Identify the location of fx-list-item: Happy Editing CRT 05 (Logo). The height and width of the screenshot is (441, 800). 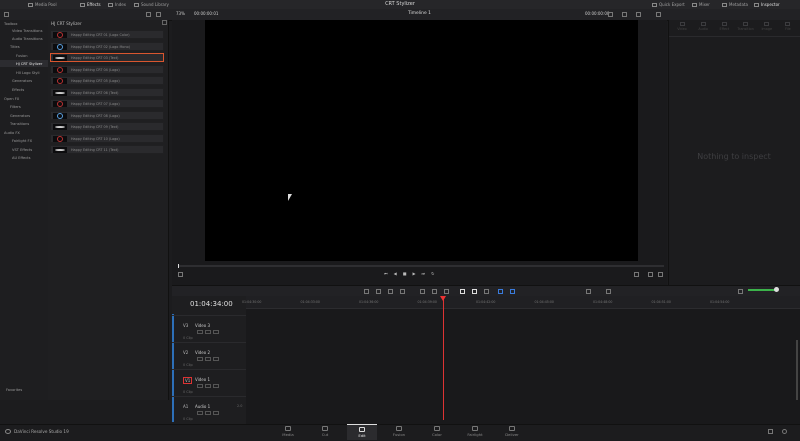
(107, 80).